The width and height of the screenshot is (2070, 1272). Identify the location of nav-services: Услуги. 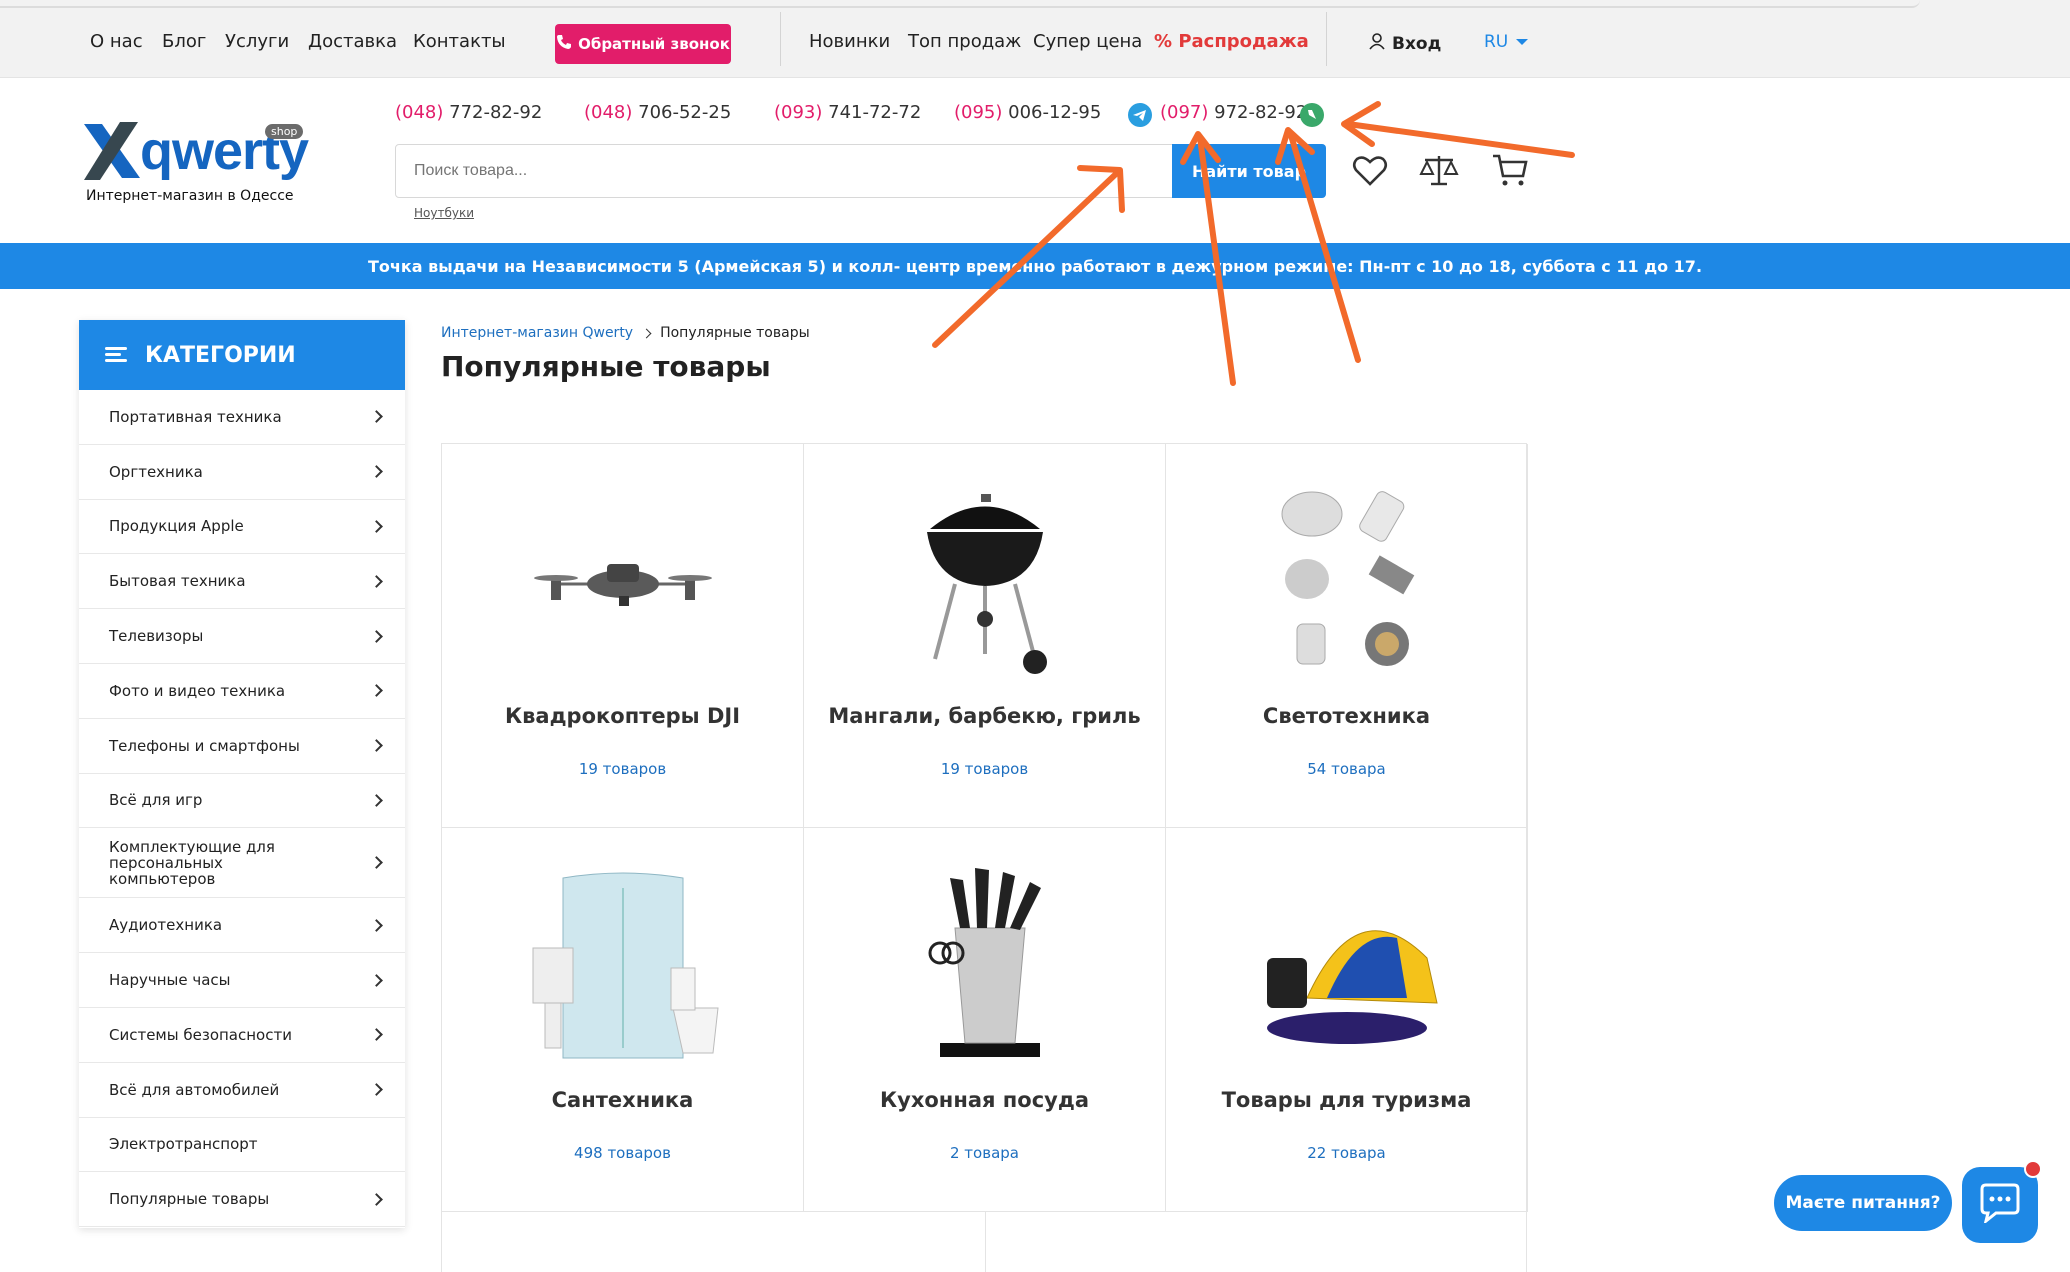
(257, 41).